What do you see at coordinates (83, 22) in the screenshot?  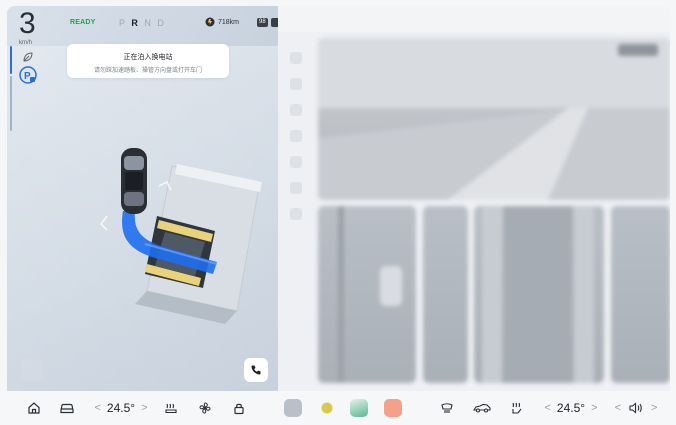 I see `ready-indicator: READY` at bounding box center [83, 22].